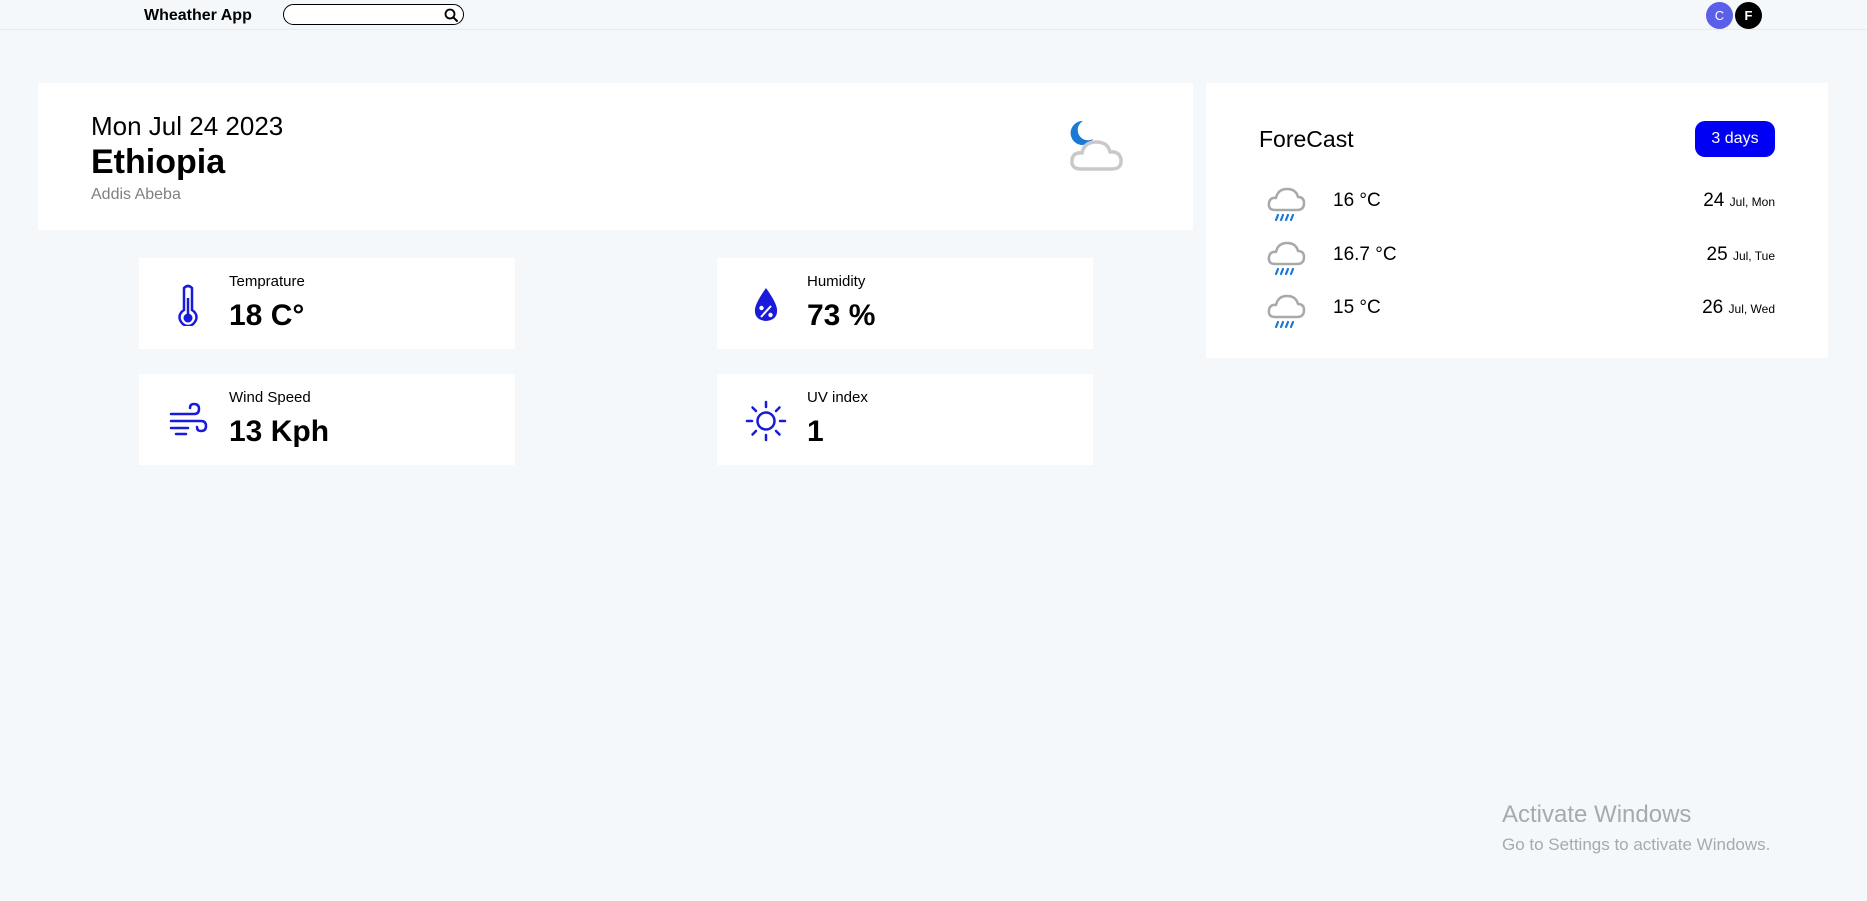  I want to click on watermark-title: Activate Windows, so click(1597, 814).